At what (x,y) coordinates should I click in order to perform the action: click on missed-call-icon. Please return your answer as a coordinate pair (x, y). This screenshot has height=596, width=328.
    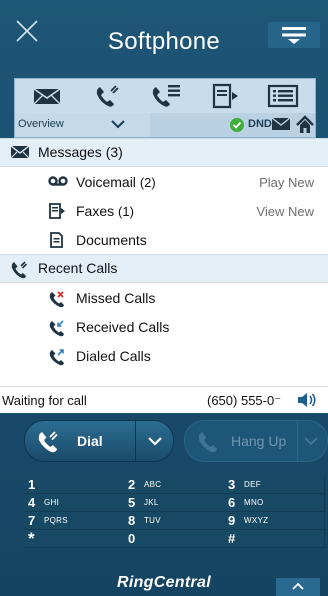
    Looking at the image, I should click on (56, 299).